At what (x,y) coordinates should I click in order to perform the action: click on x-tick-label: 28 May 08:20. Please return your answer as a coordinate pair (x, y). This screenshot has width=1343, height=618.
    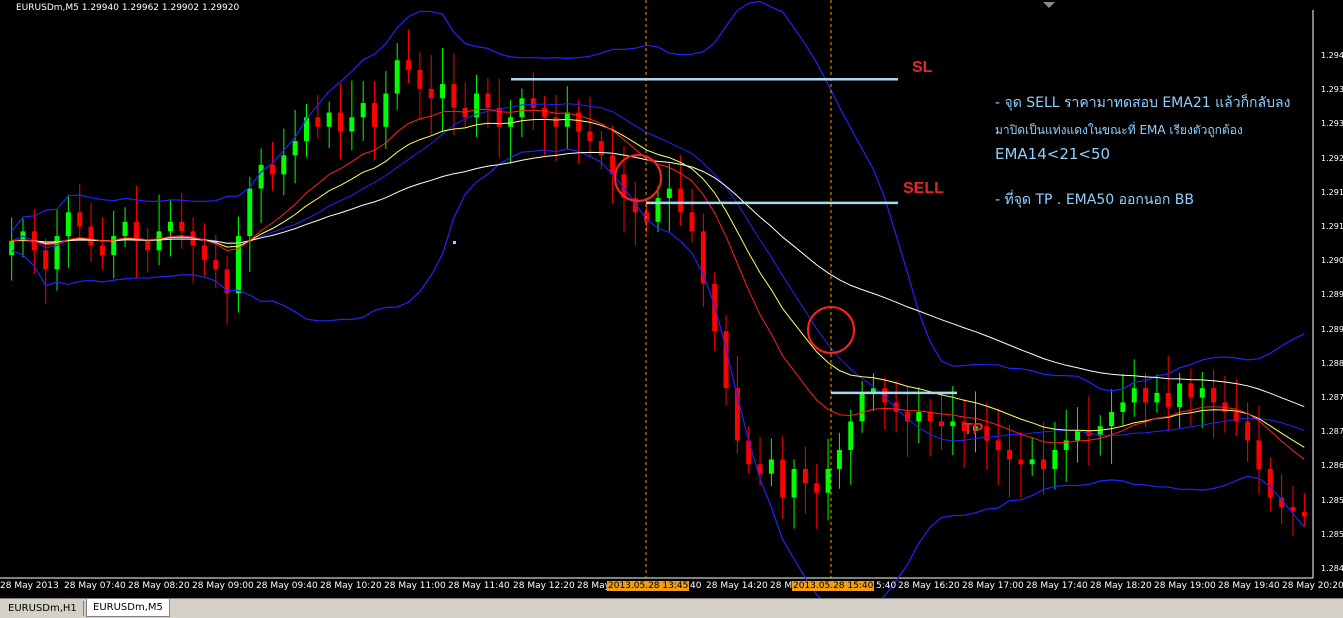
    Looking at the image, I should click on (159, 586).